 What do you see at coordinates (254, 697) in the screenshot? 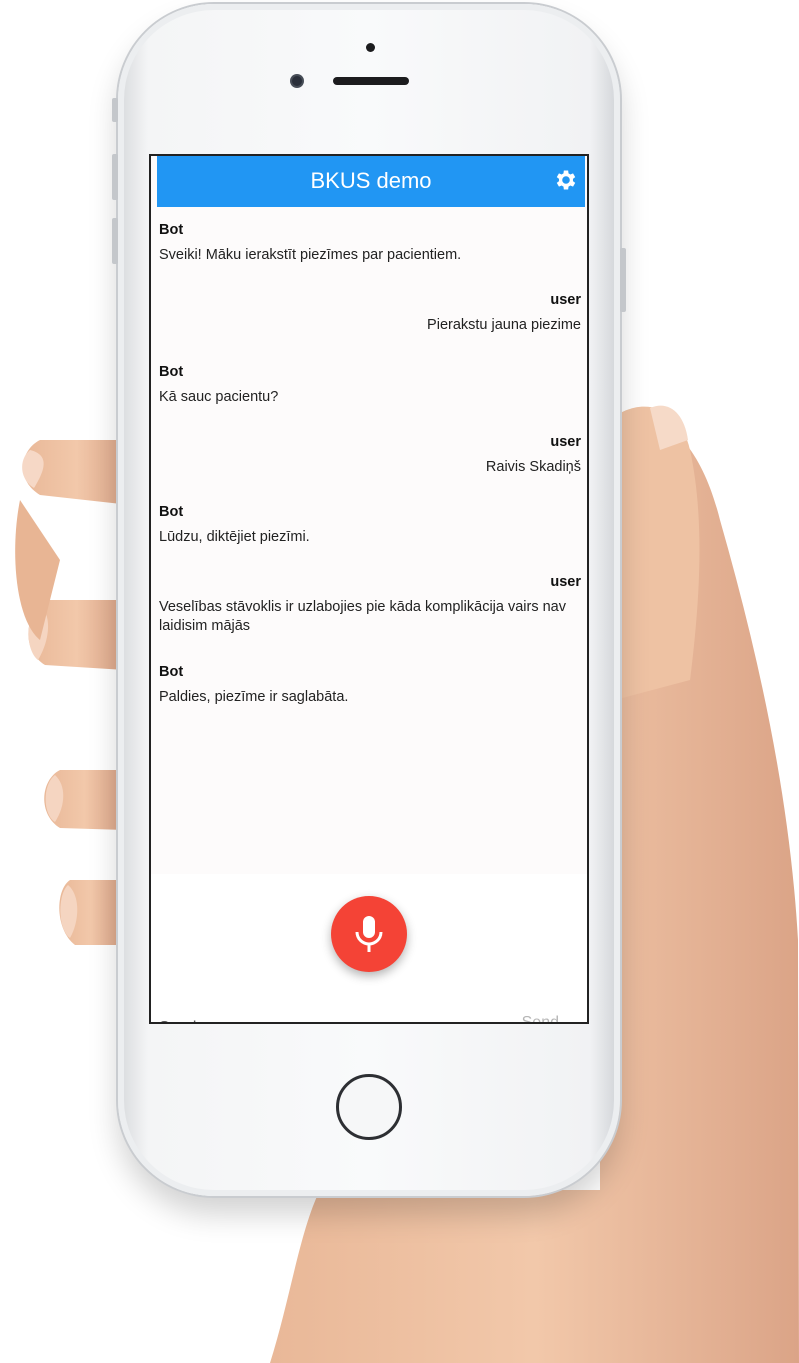
I see `message-text: Paldies, piezīme ir saglabāta.` at bounding box center [254, 697].